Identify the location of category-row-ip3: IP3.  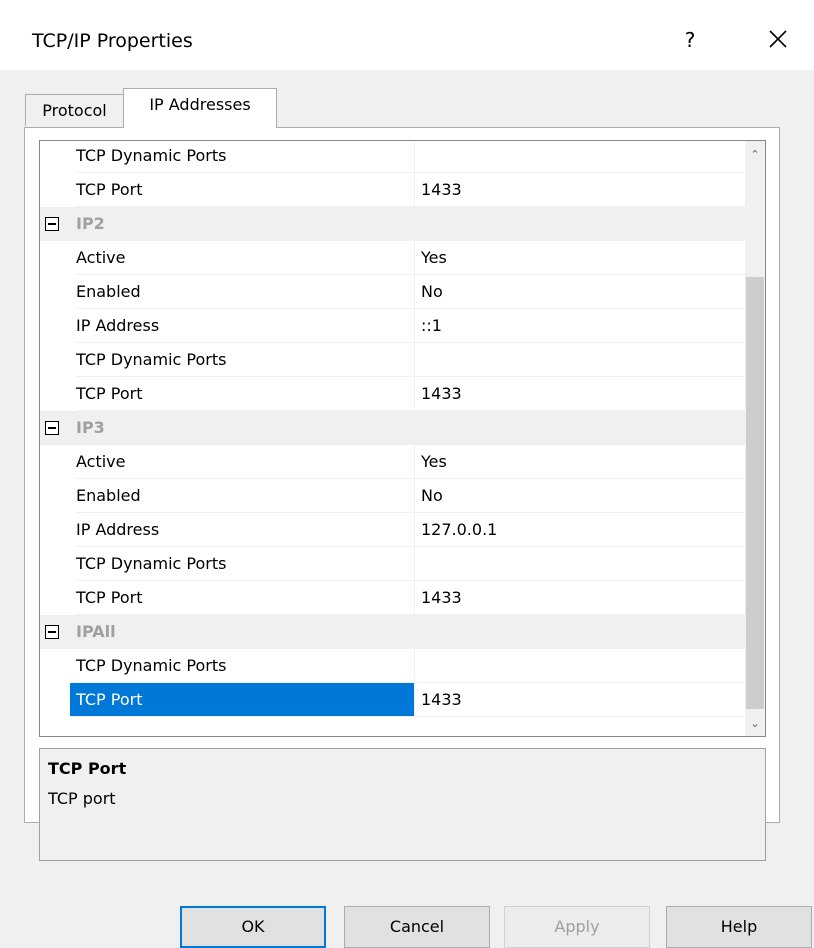
(392, 428).